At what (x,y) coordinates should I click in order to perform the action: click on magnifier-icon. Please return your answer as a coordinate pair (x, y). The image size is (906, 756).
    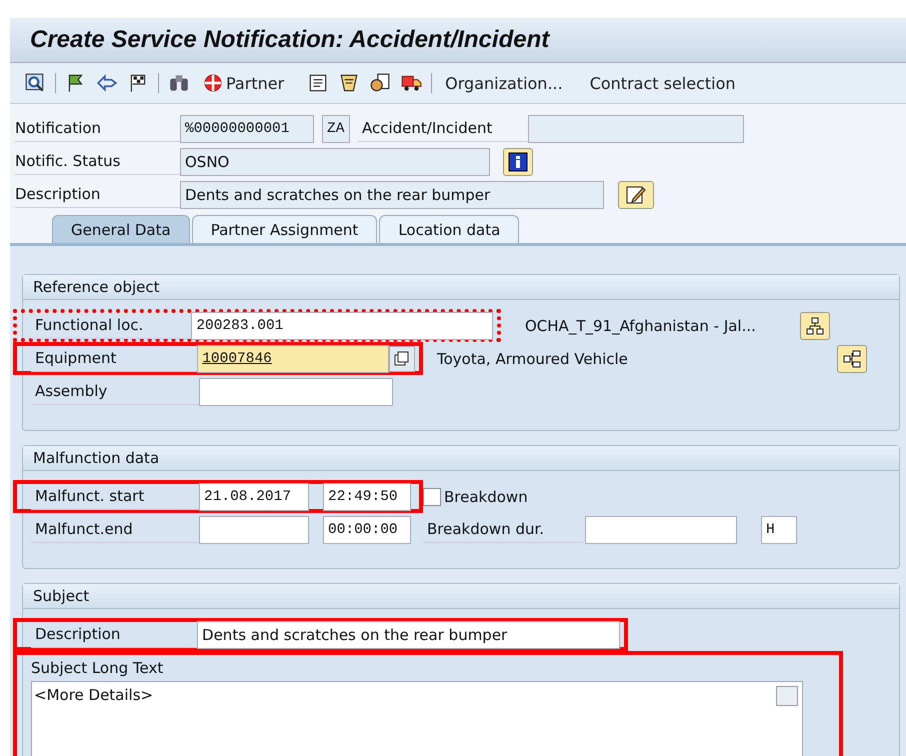
    Looking at the image, I should click on (35, 83).